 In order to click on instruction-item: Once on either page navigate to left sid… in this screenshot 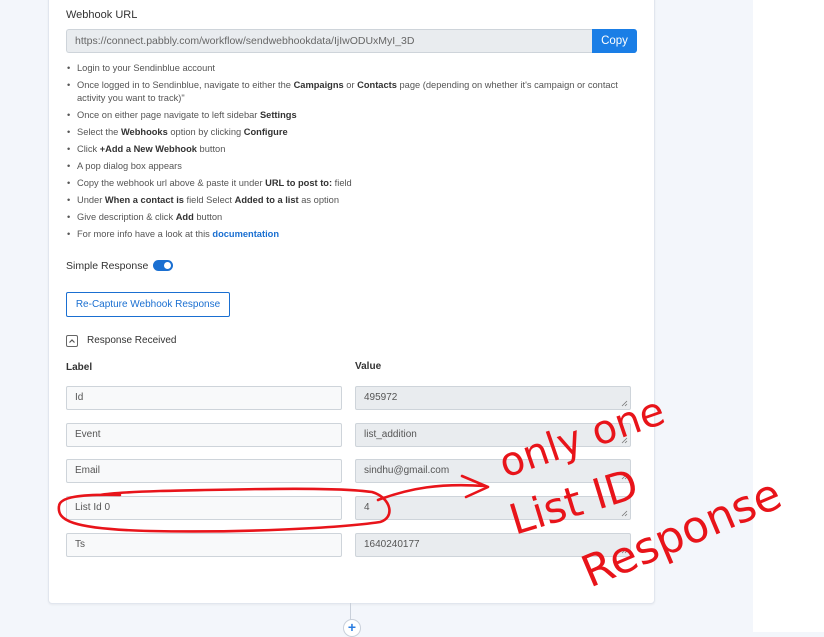, I will do `click(352, 115)`.